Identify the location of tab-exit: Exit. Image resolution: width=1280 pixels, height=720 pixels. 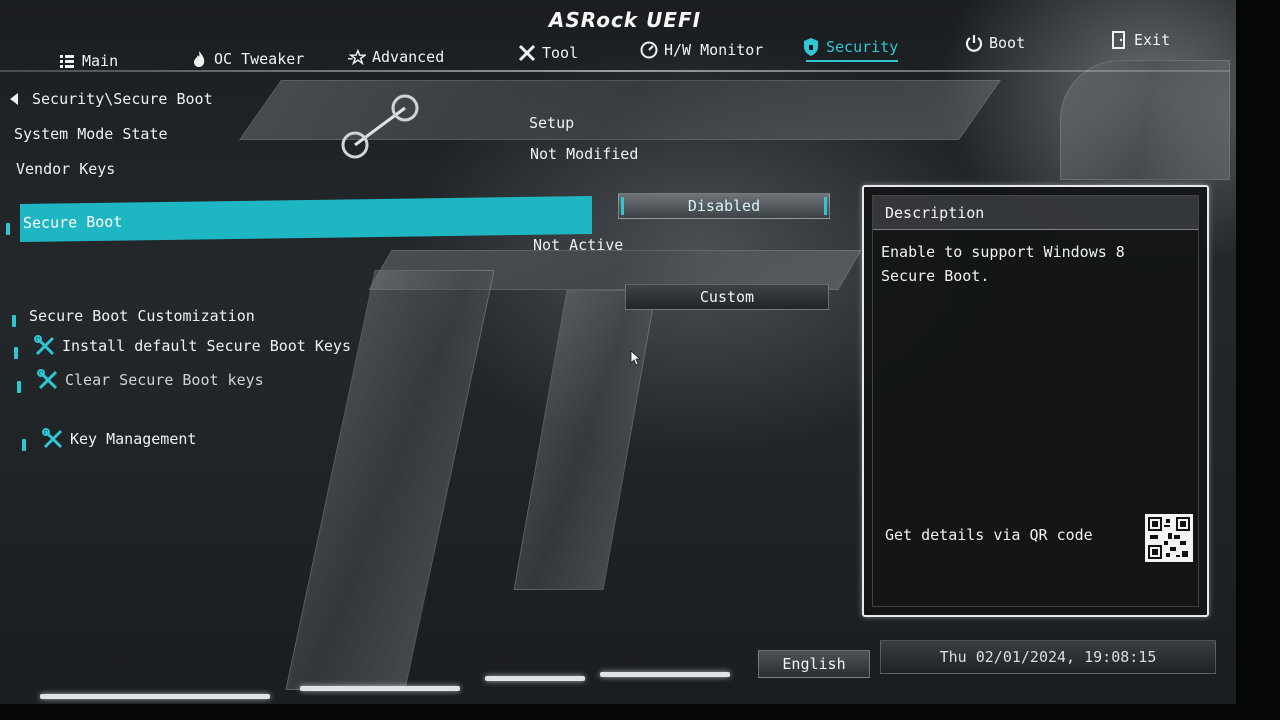
(1140, 40).